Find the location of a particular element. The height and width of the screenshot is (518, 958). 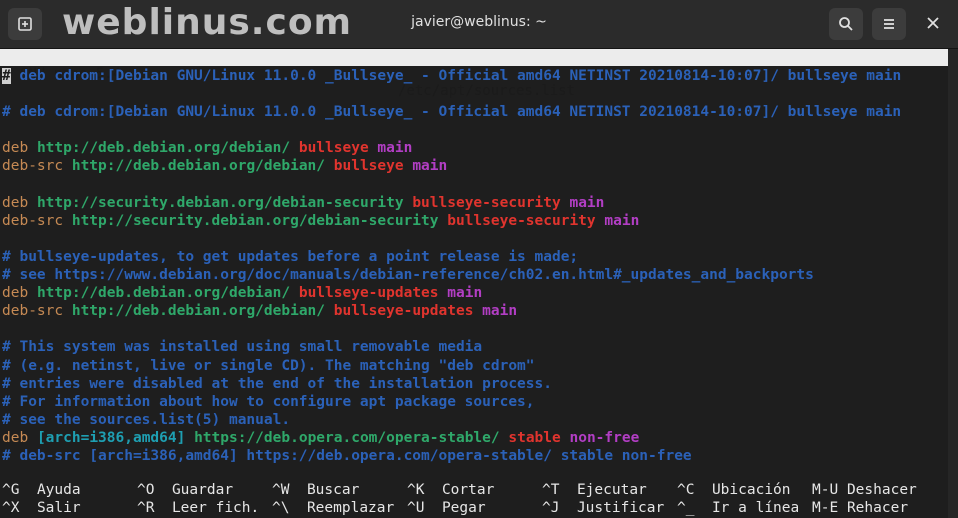

shortcut-item: ^R Leer fich. is located at coordinates (198, 508).